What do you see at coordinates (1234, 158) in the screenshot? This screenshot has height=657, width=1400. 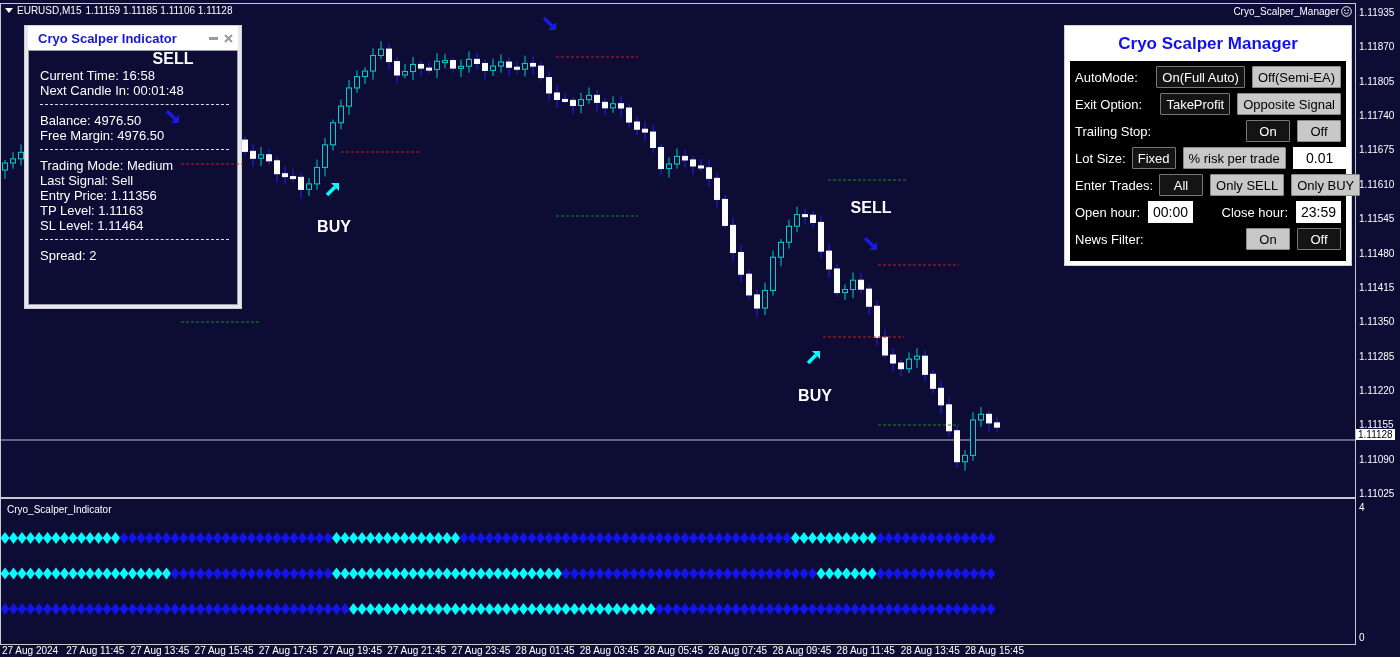 I see `option-button: % risk per trade` at bounding box center [1234, 158].